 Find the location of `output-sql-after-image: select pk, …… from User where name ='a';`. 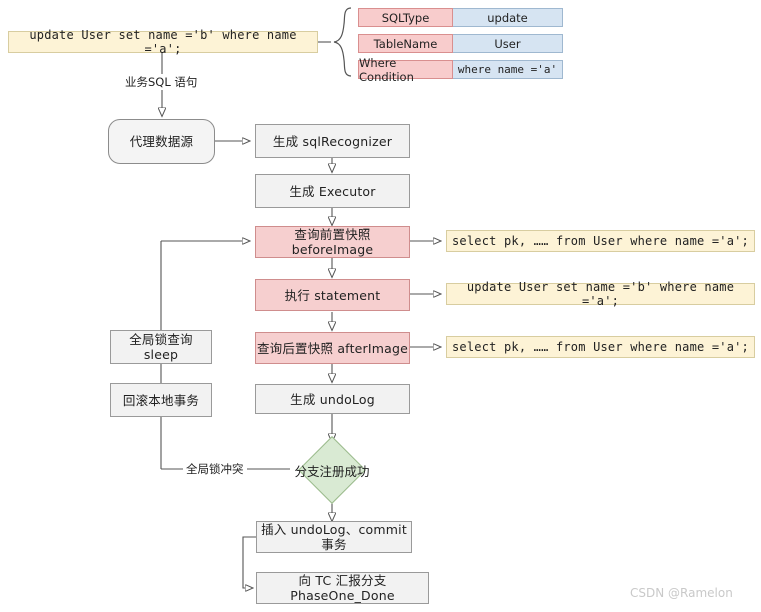

output-sql-after-image: select pk, …… from User where name ='a'; is located at coordinates (600, 347).